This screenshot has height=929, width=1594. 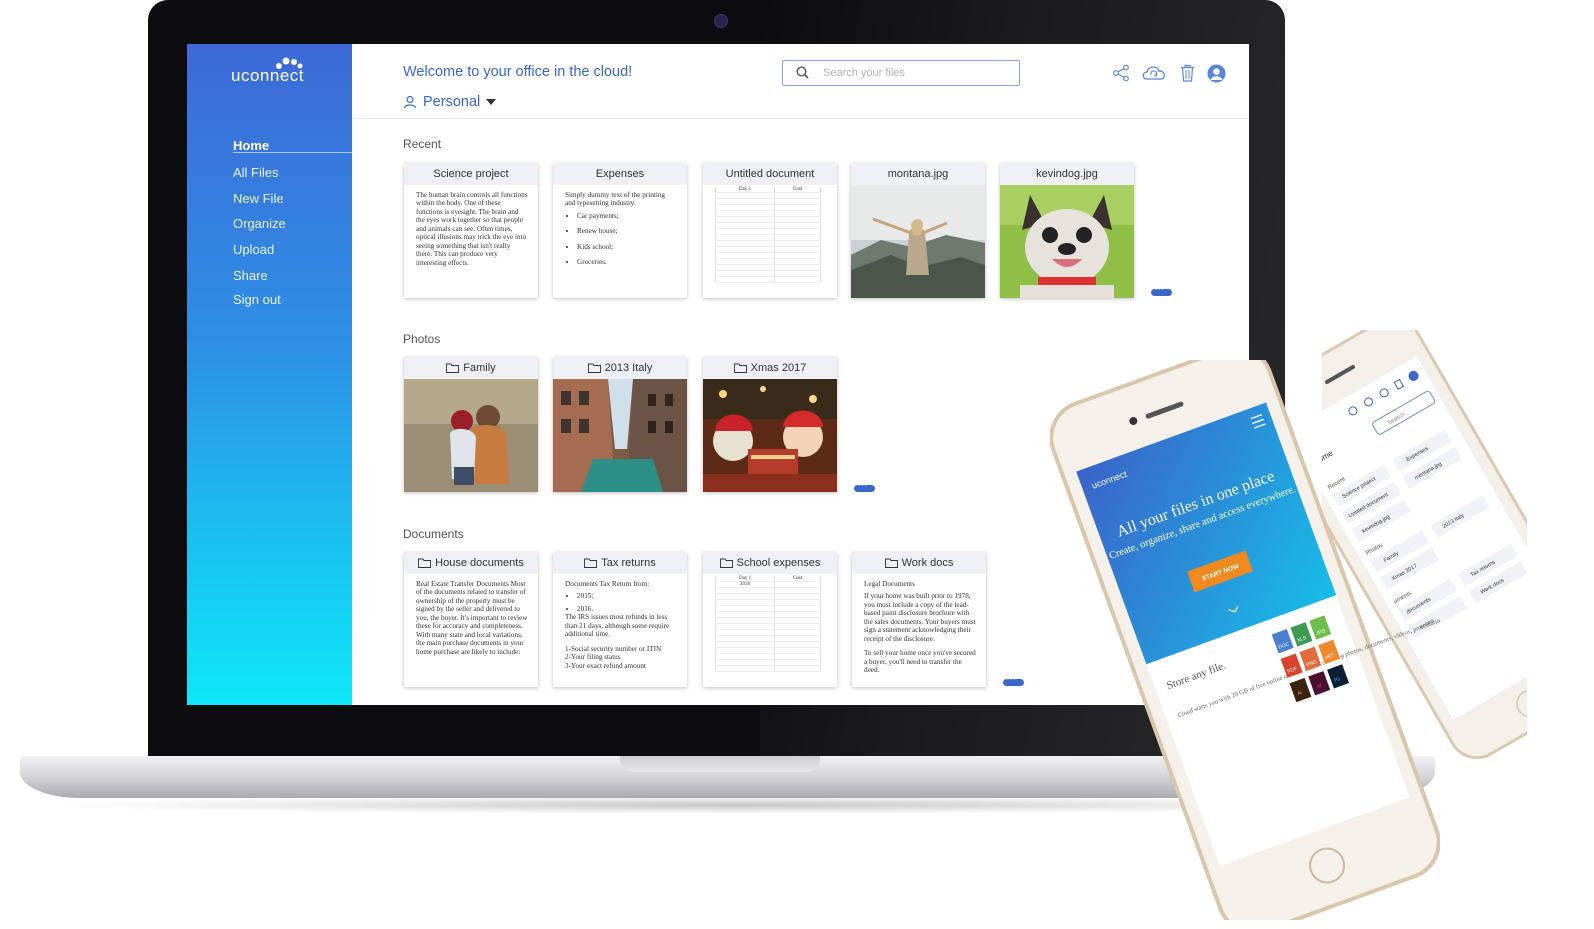 I want to click on sidebar-item-home: Home, so click(x=251, y=145).